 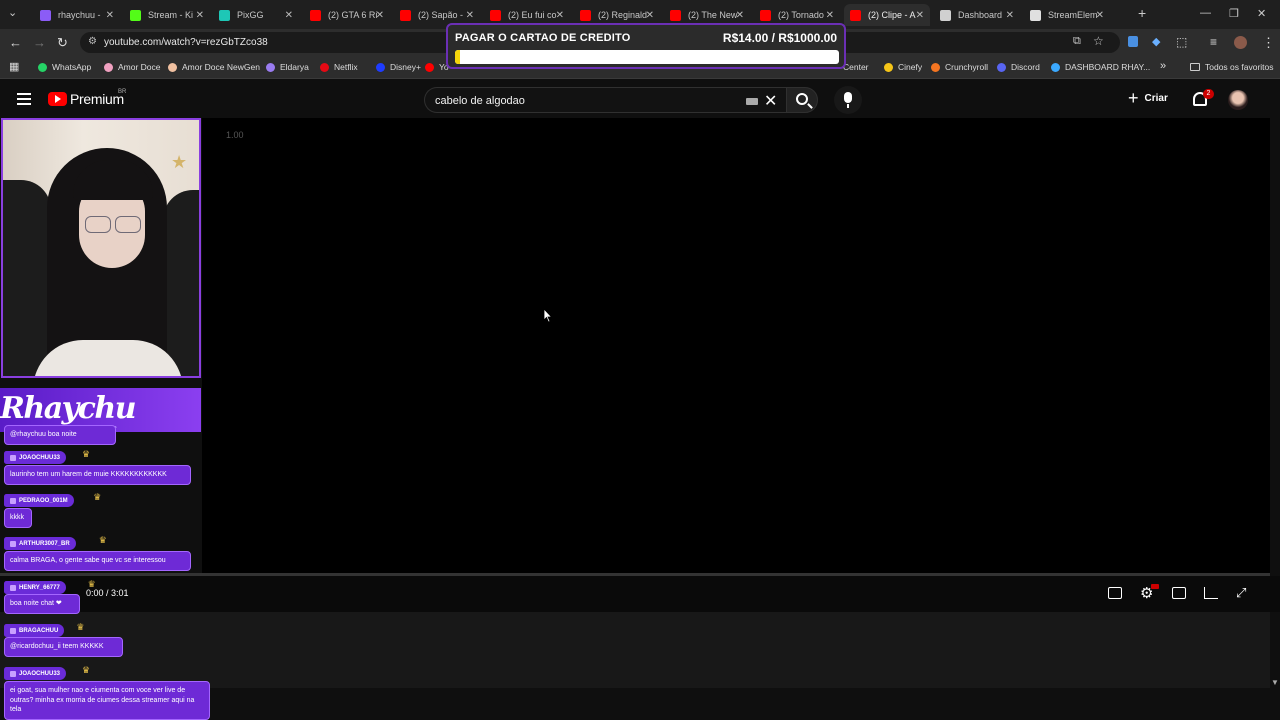 What do you see at coordinates (1205, 13) in the screenshot?
I see `minimize-icon: —` at bounding box center [1205, 13].